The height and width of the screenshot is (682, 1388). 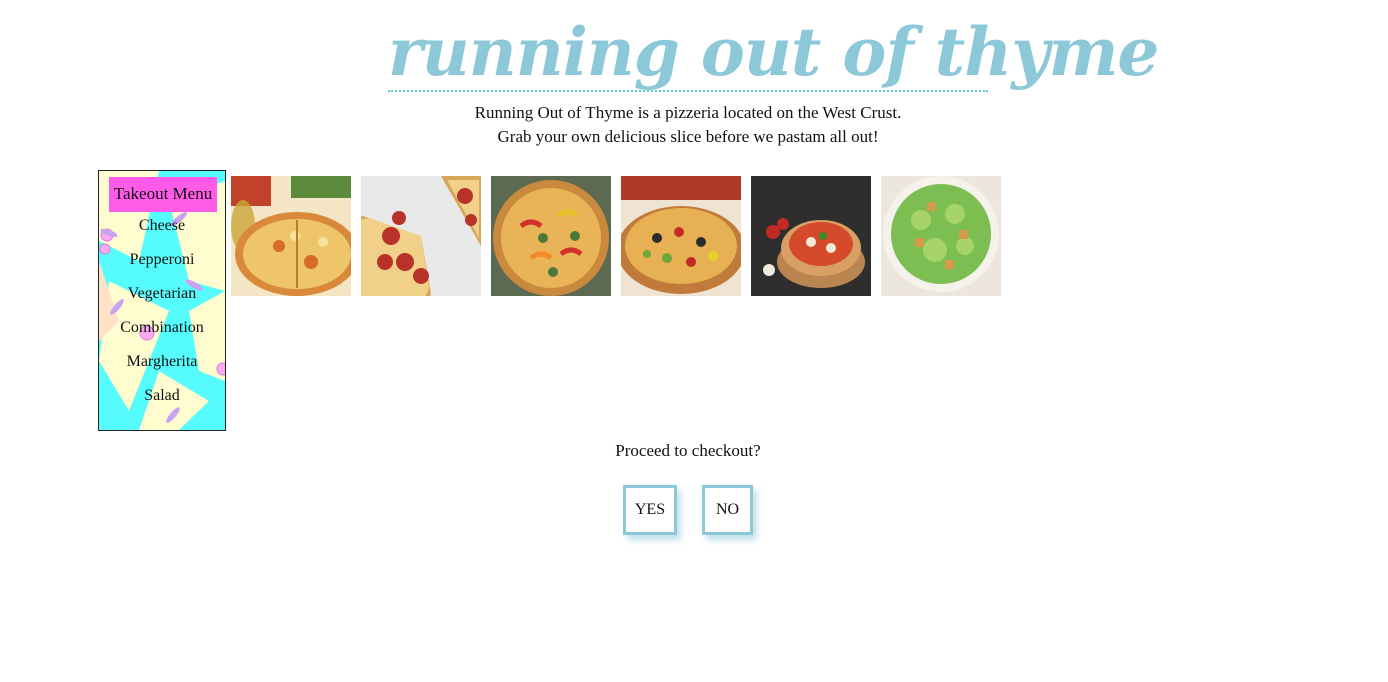 I want to click on menu-item-salad: Salad, so click(x=162, y=396).